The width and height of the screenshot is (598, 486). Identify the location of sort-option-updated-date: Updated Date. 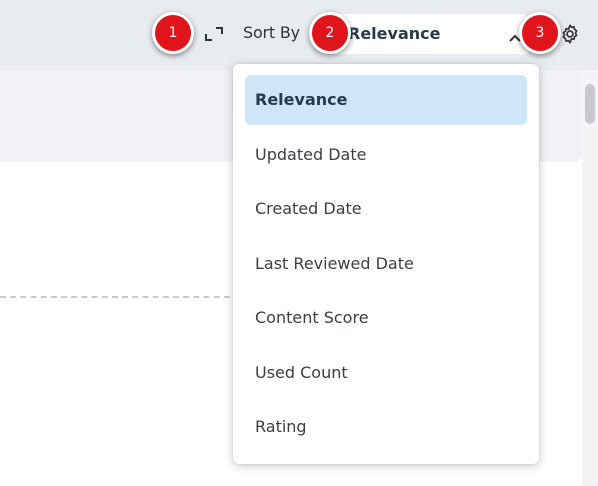
(386, 155).